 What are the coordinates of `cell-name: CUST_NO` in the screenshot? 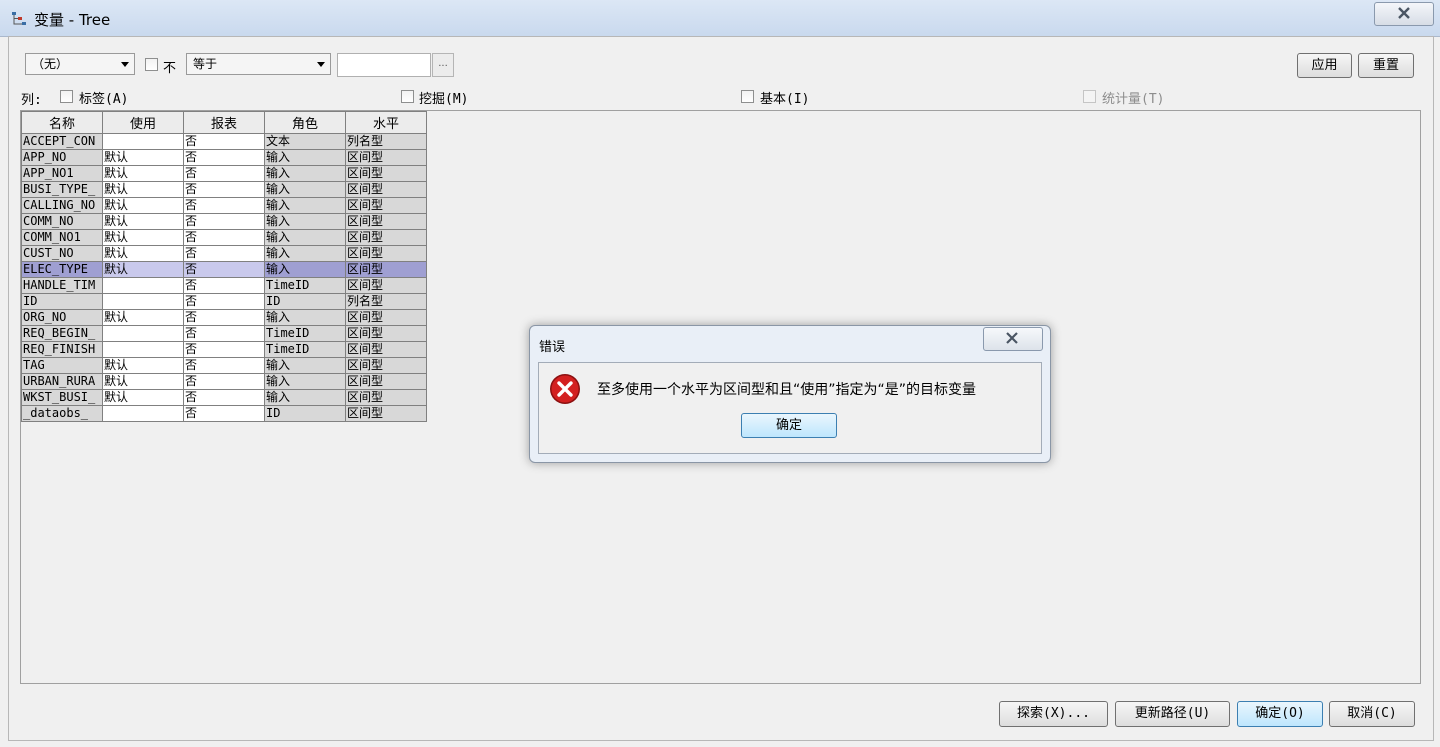 It's located at (62, 253).